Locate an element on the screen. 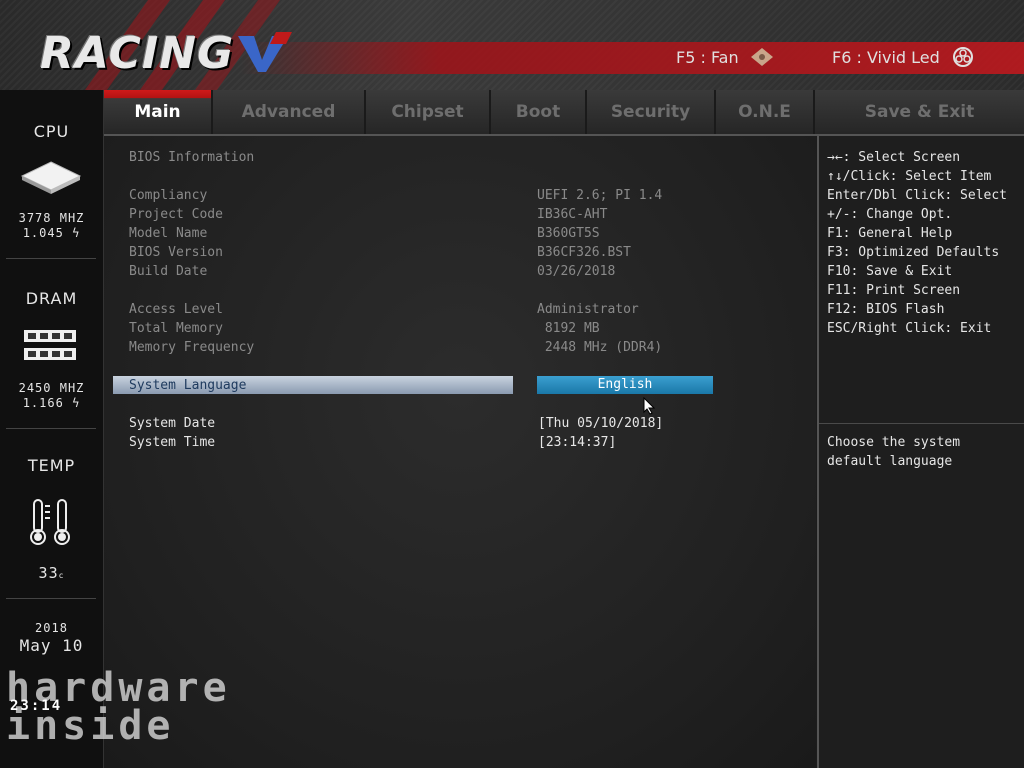  help-key: Enter/Dbl Click: Select is located at coordinates (917, 195).